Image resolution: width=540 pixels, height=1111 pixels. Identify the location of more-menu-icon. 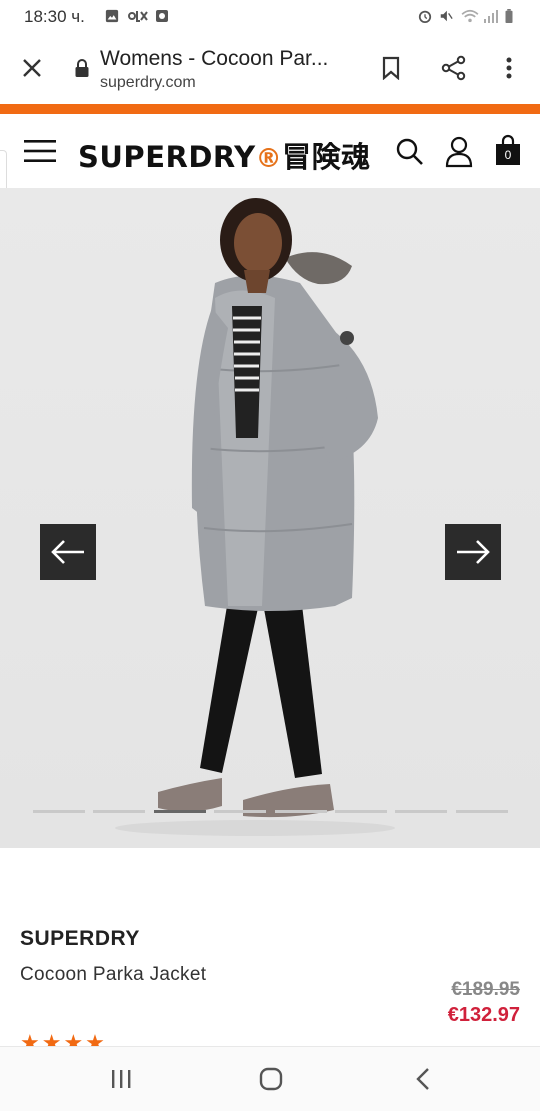
(509, 68).